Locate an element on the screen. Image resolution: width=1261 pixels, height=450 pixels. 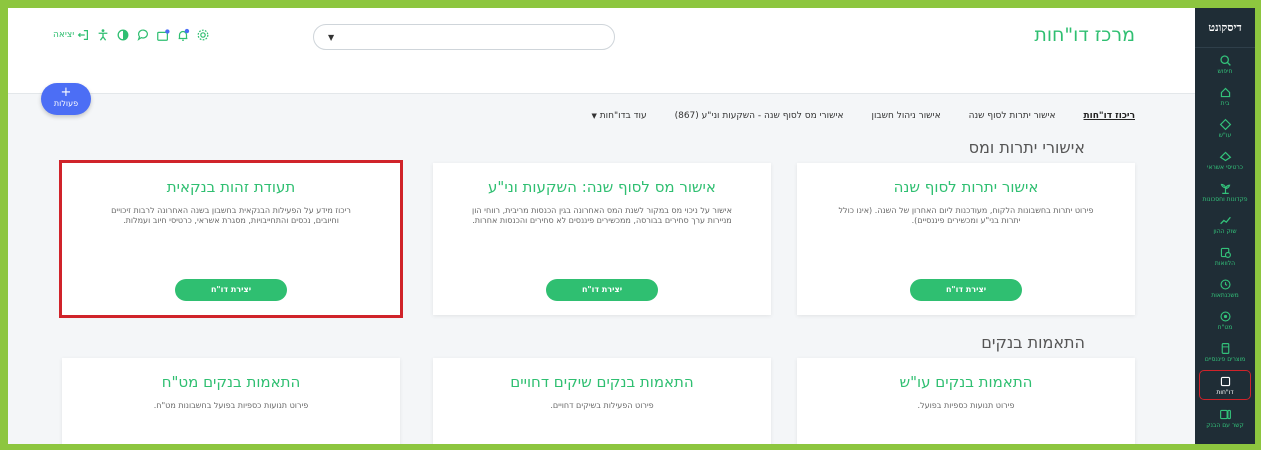
contrast-icon is located at coordinates (123, 35).